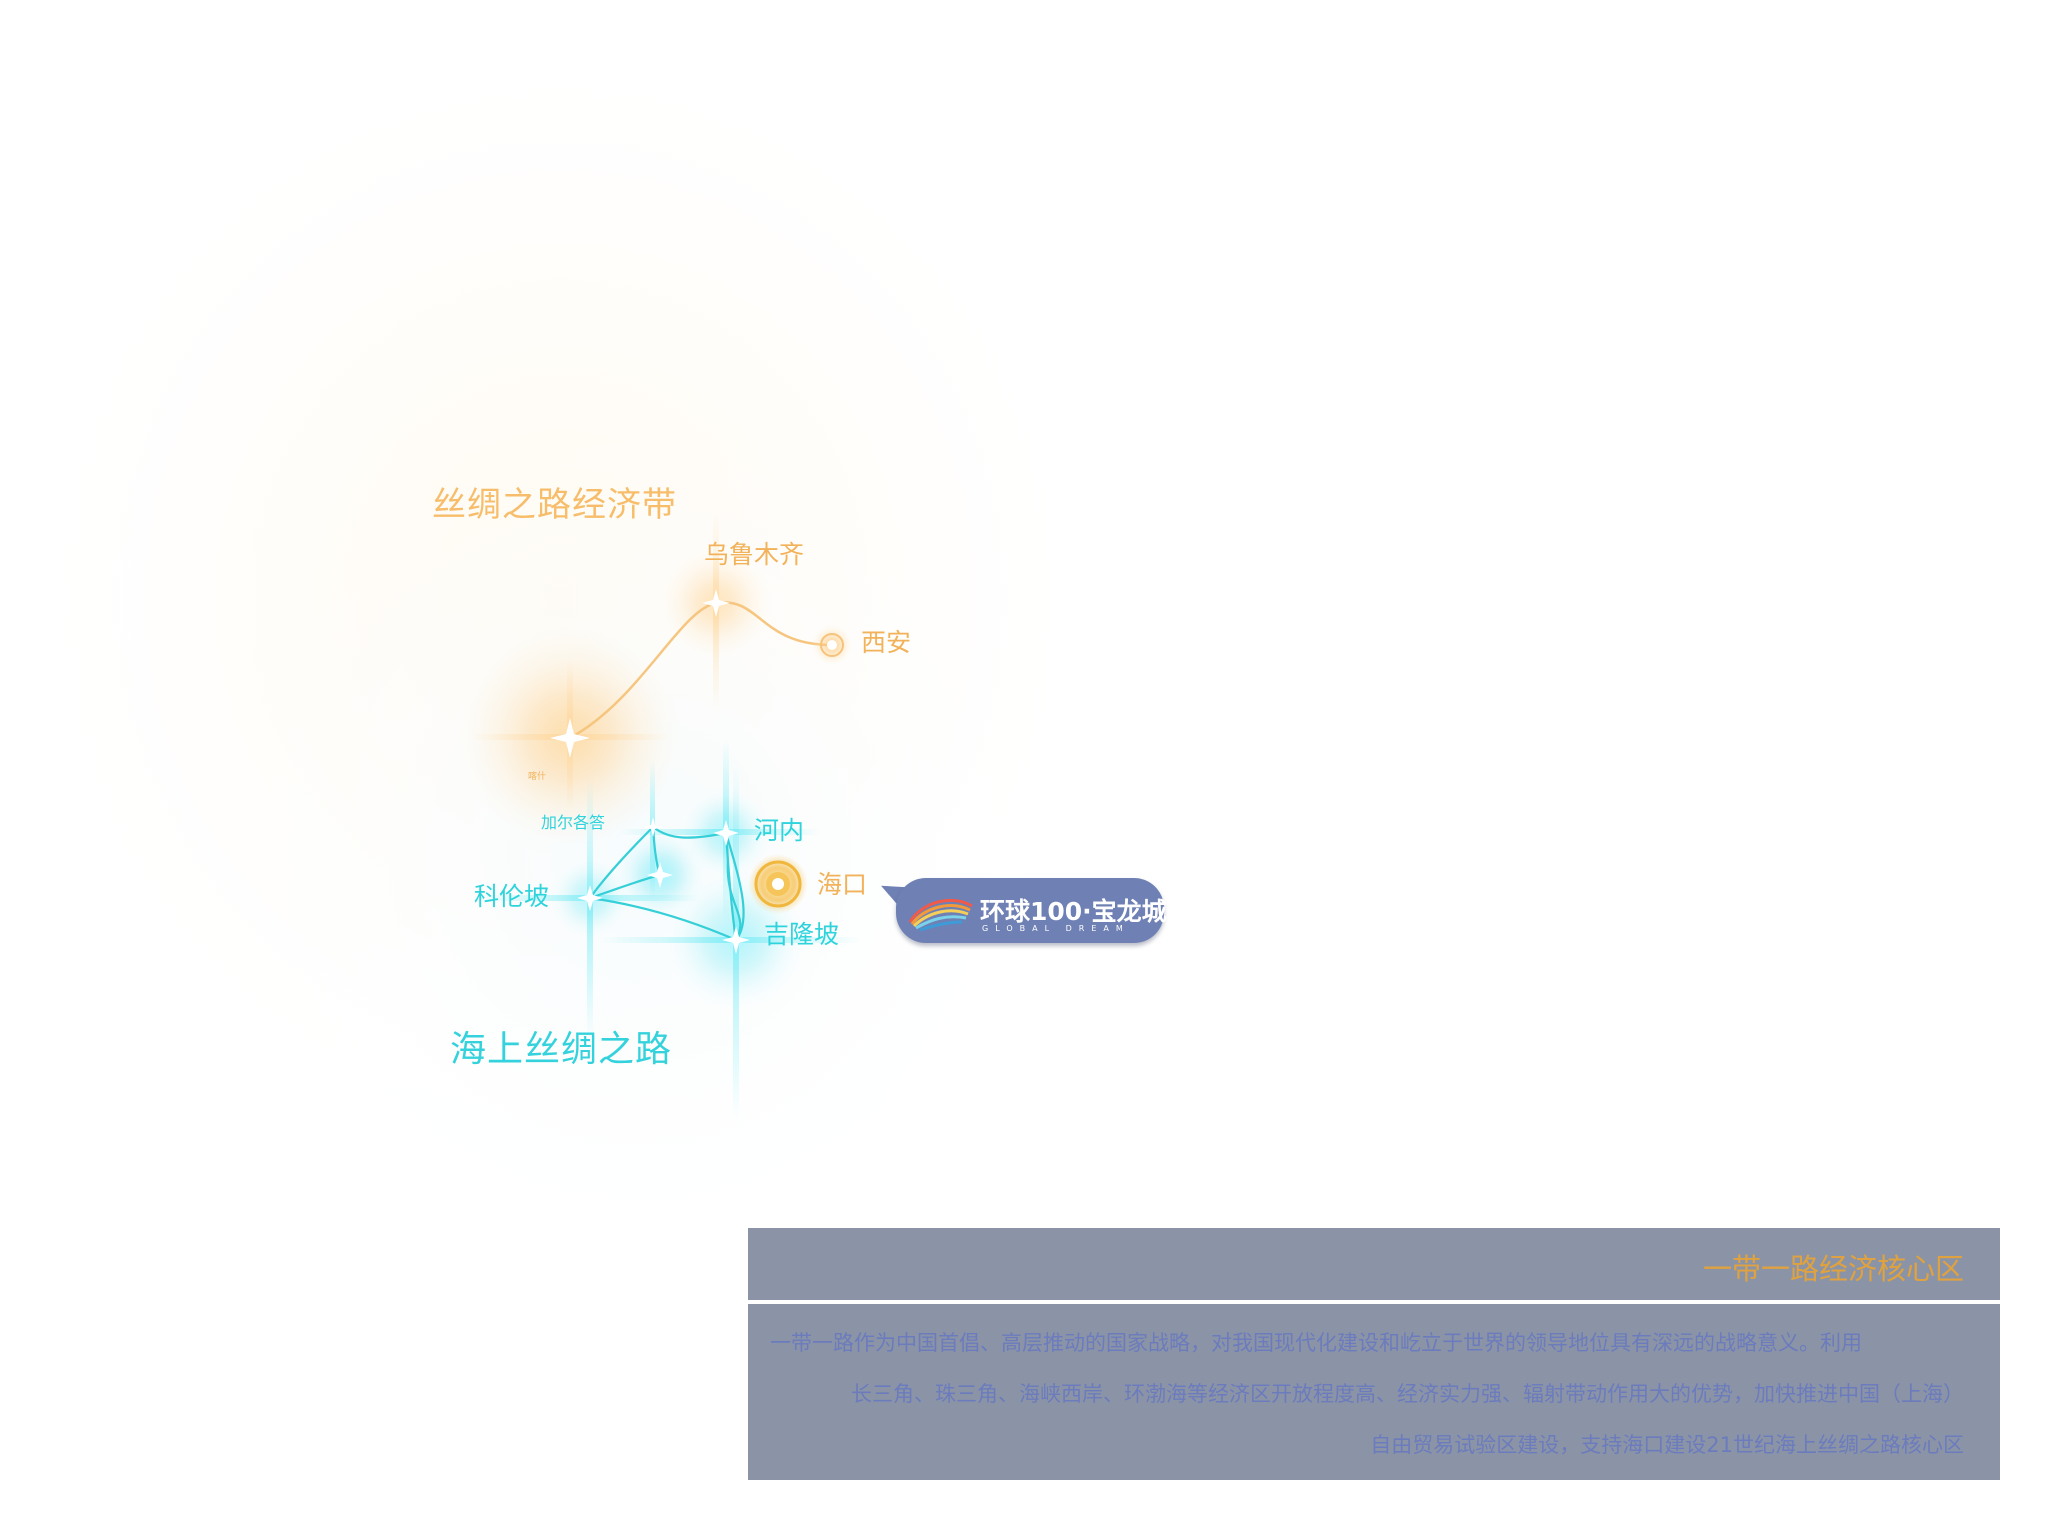  Describe the element at coordinates (1056, 928) in the screenshot. I see `brand-subtitle: GLOBAL DREAM` at that location.